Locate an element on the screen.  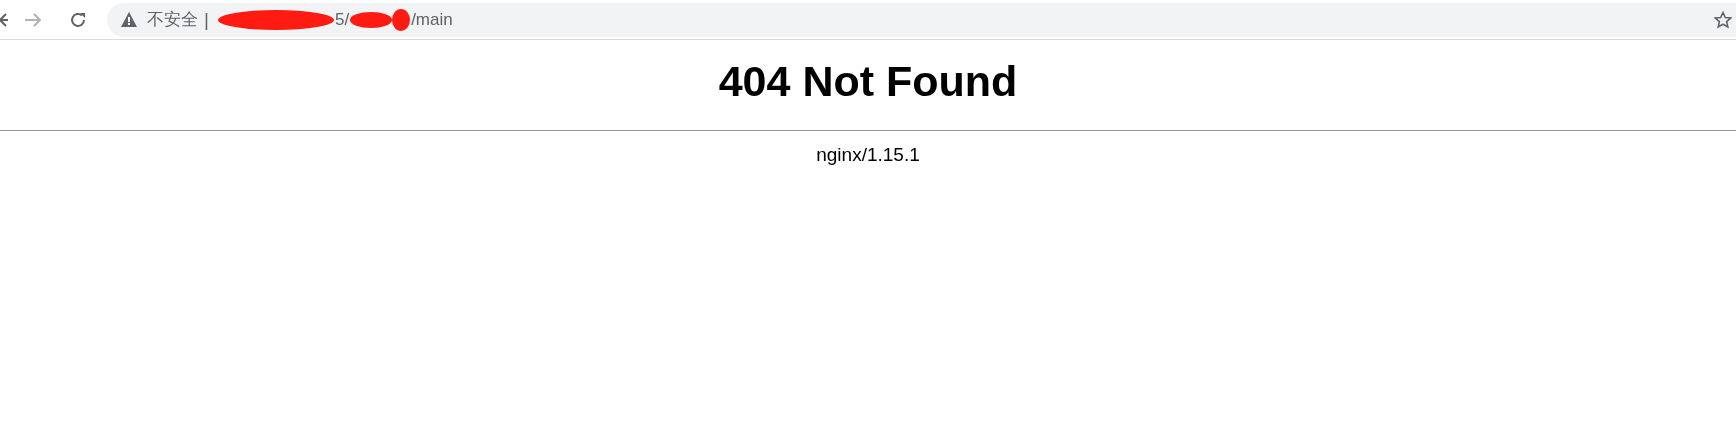
address-bar: 不安全 | 5/ /main is located at coordinates (921, 19).